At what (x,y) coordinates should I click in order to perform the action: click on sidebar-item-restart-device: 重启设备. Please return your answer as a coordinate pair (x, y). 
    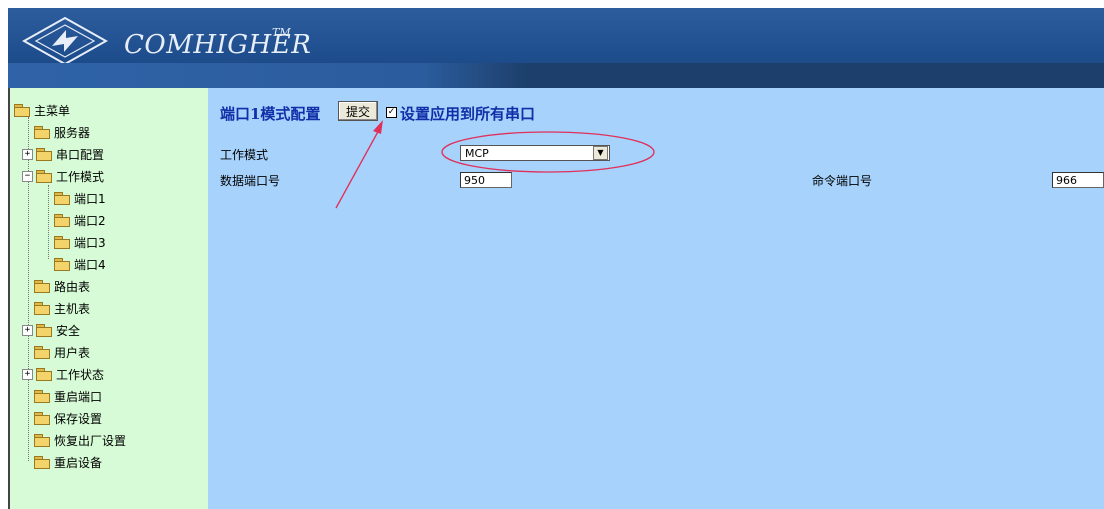
    Looking at the image, I should click on (68, 462).